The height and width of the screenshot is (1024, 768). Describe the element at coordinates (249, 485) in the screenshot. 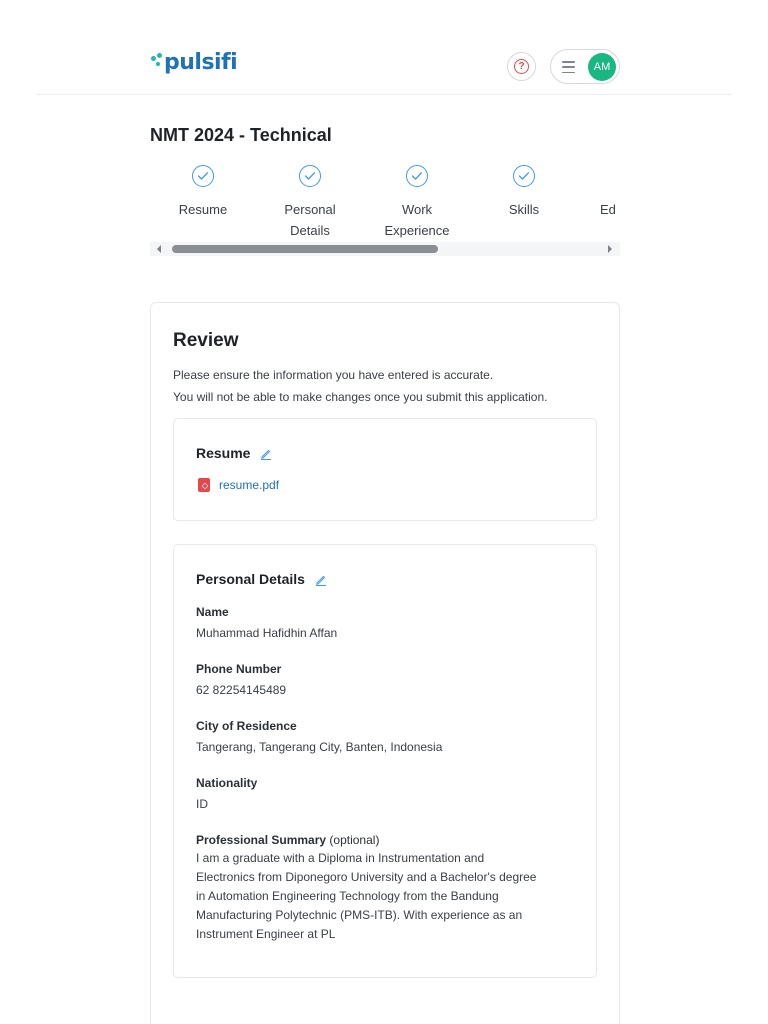

I see `file-name: resume.pdf` at that location.